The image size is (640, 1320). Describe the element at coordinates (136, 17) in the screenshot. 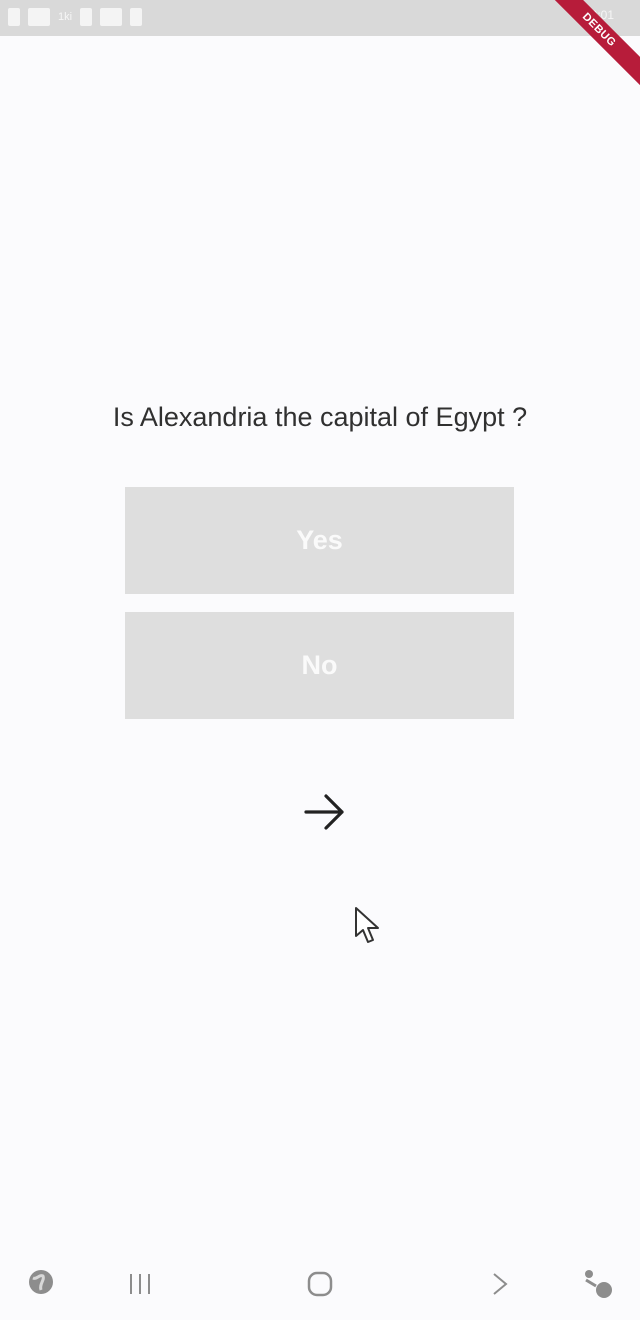

I see `battery-icon` at that location.